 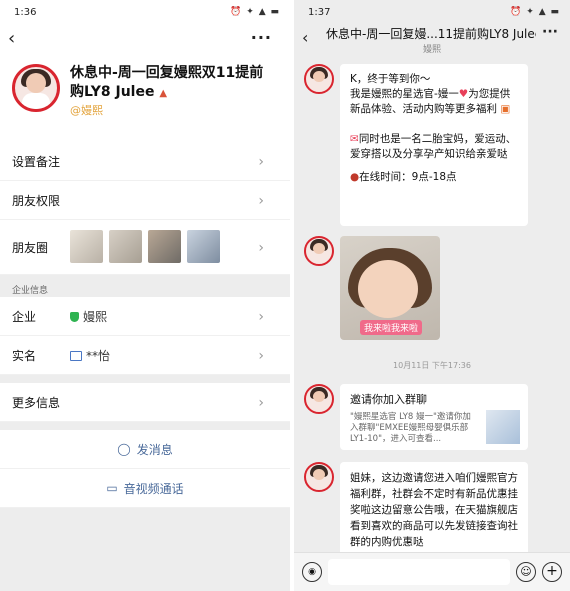 I want to click on message-timestamp: 10月11日 下午17:36, so click(x=432, y=365).